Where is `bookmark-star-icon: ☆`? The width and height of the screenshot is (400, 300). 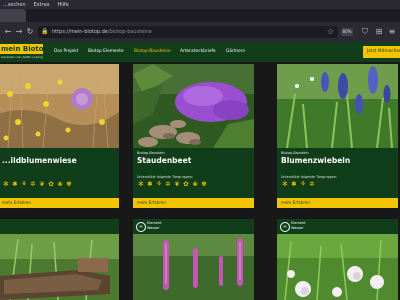
bookmark-star-icon: ☆ is located at coordinates (330, 32).